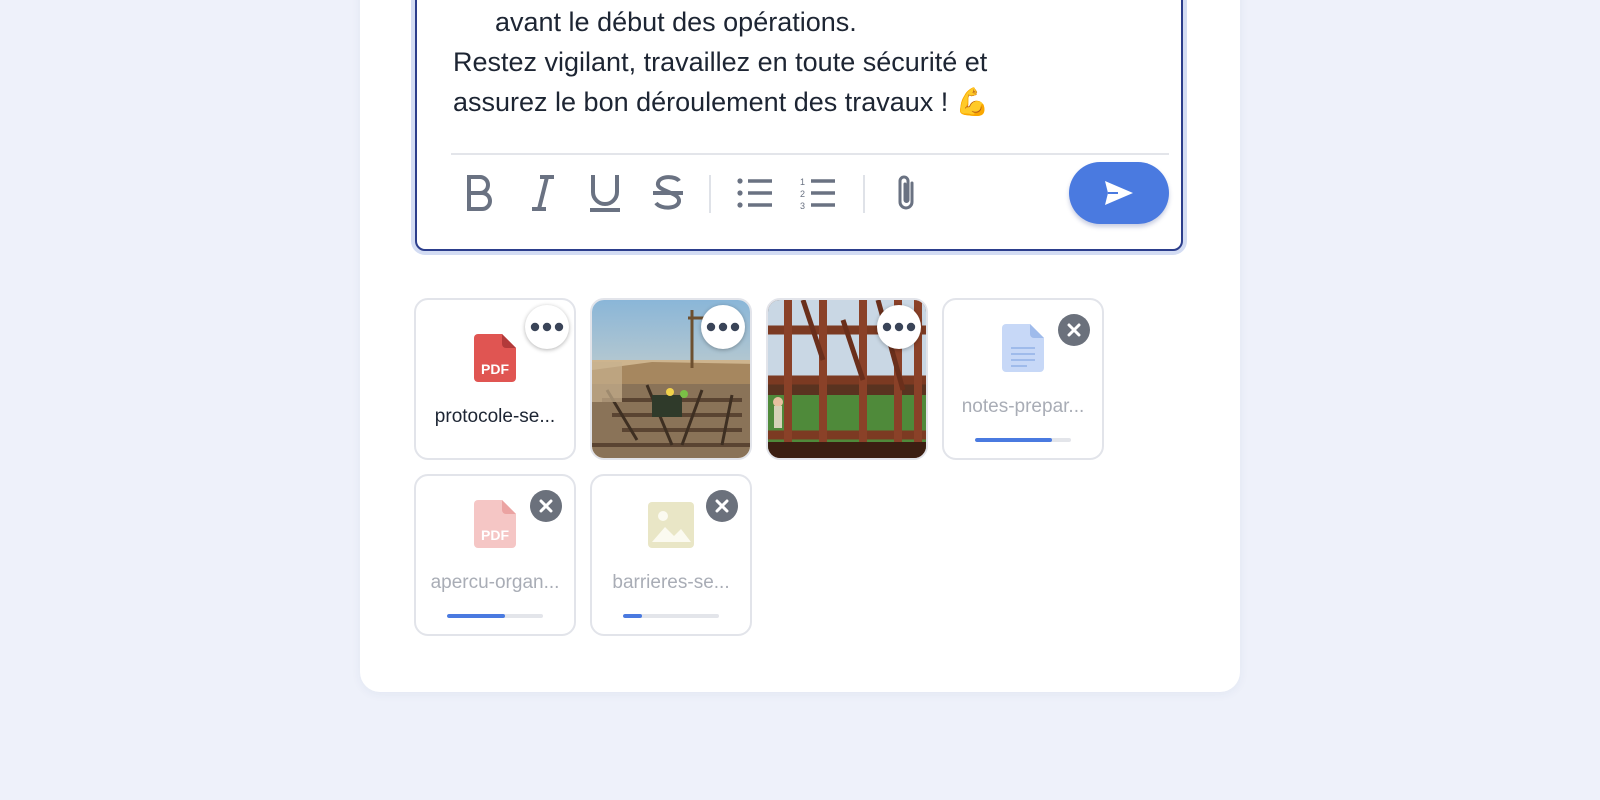  I want to click on attach-button, so click(907, 193).